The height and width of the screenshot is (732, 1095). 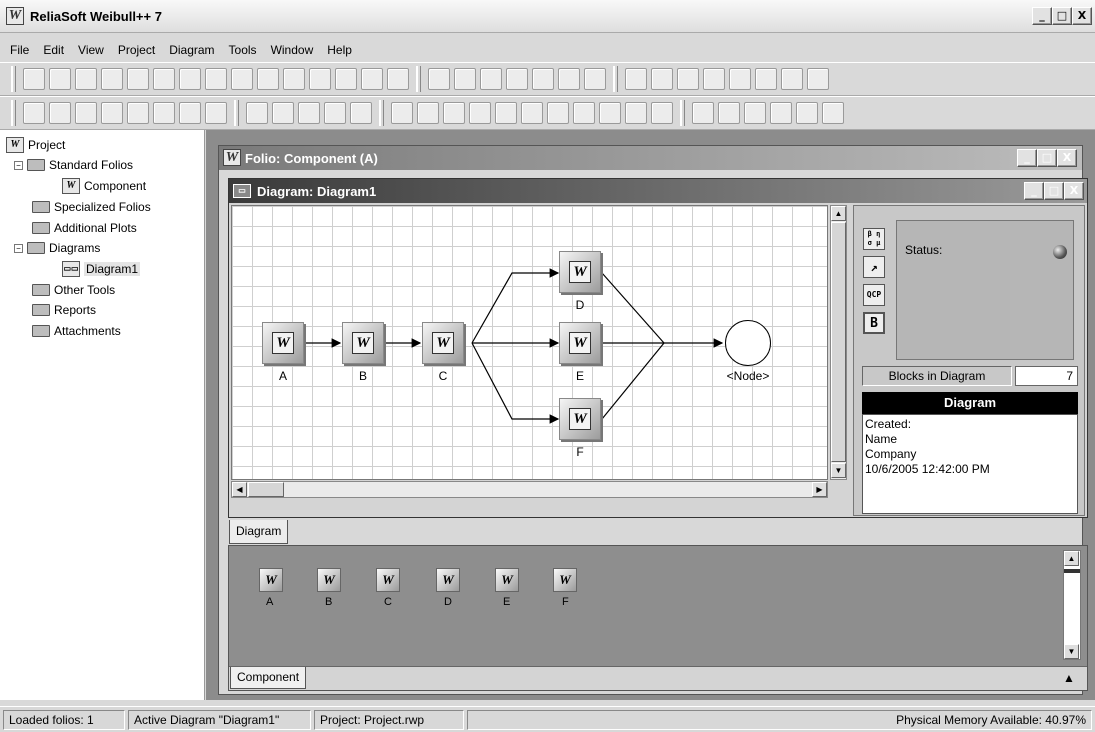 What do you see at coordinates (86, 113) in the screenshot?
I see `align-left-icon` at bounding box center [86, 113].